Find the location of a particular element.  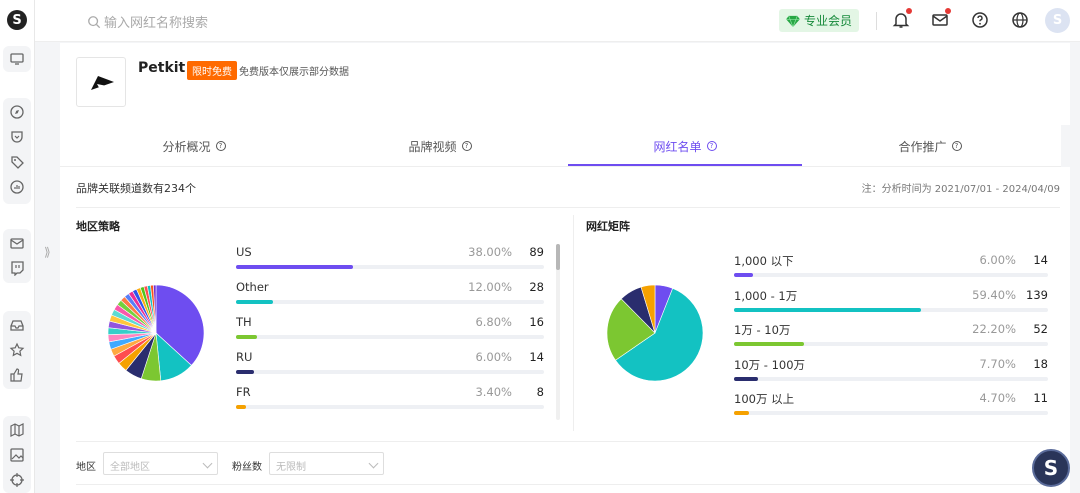

shield-icon is located at coordinates (17, 137).